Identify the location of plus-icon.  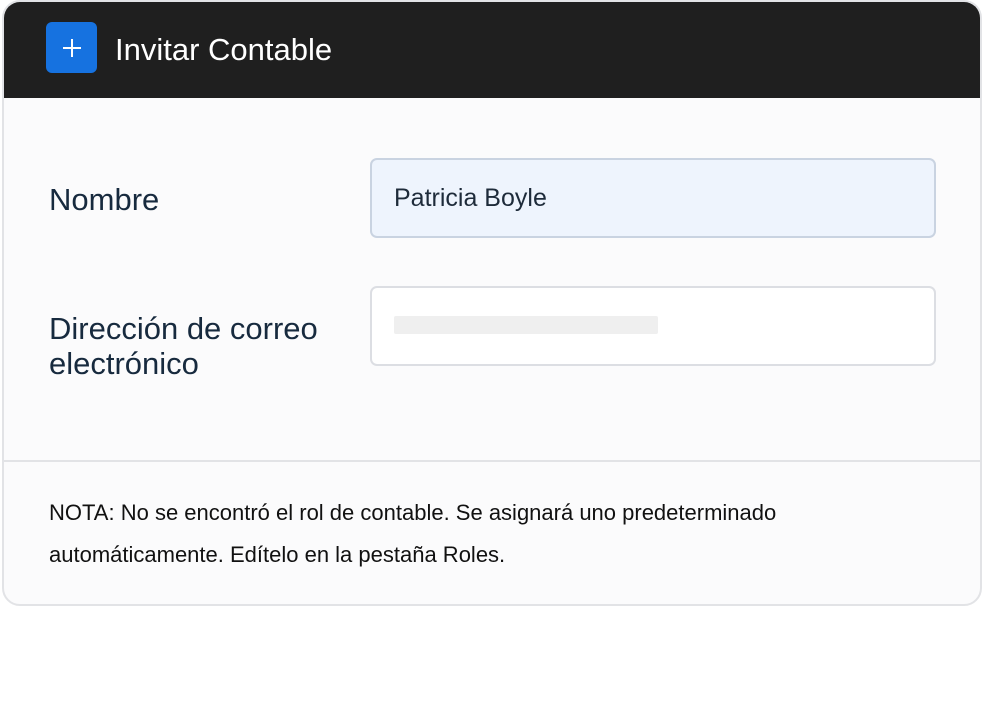
(71, 47).